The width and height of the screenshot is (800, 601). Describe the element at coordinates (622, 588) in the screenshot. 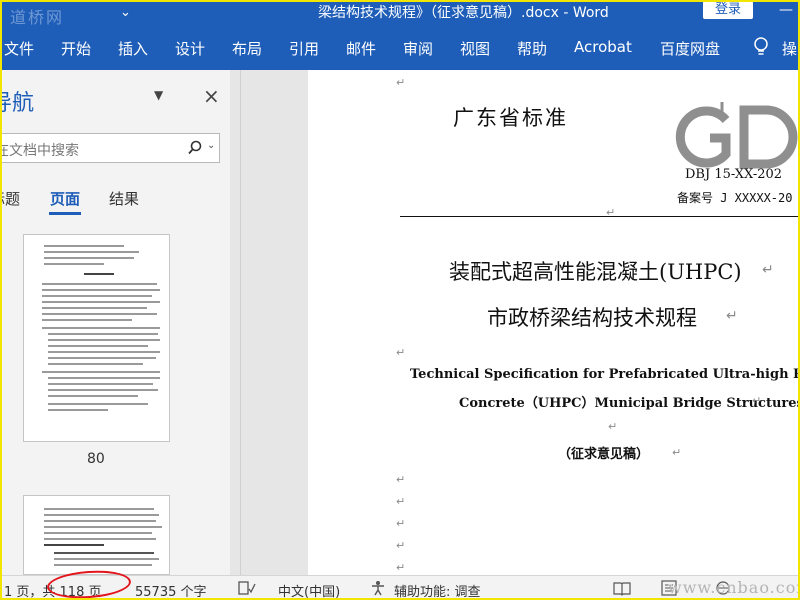

I see `read-mode-icon` at that location.